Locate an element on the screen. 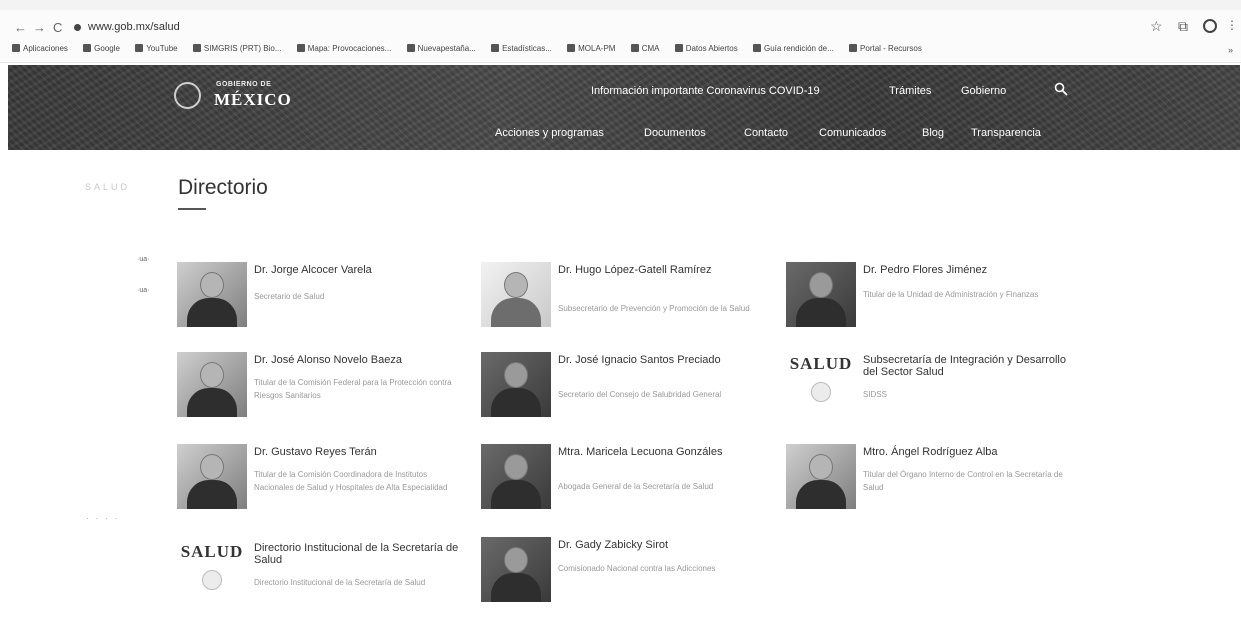 The height and width of the screenshot is (626, 1241). nav-blog: Blog is located at coordinates (933, 133).